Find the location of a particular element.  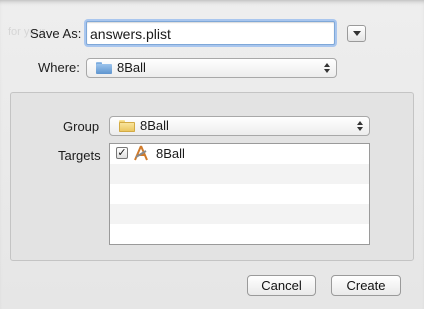

group-label: Group is located at coordinates (81, 126).